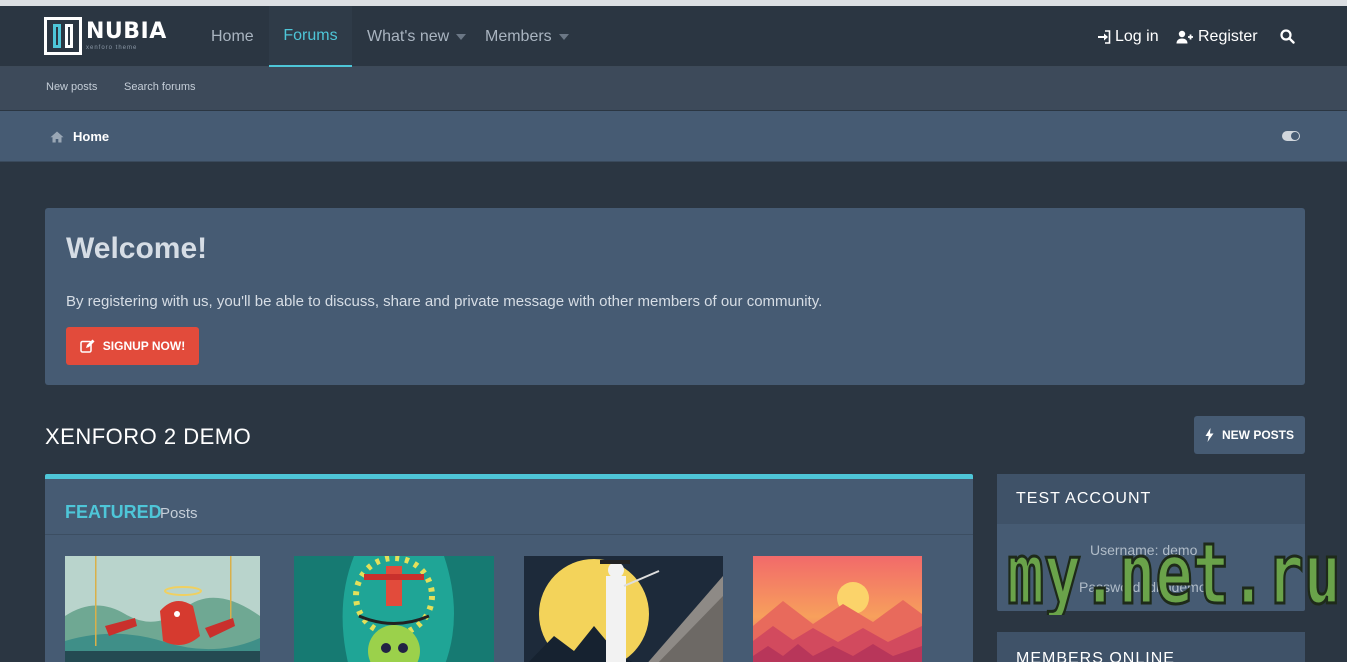 The height and width of the screenshot is (662, 1347). I want to click on tab-members: Members, so click(527, 36).